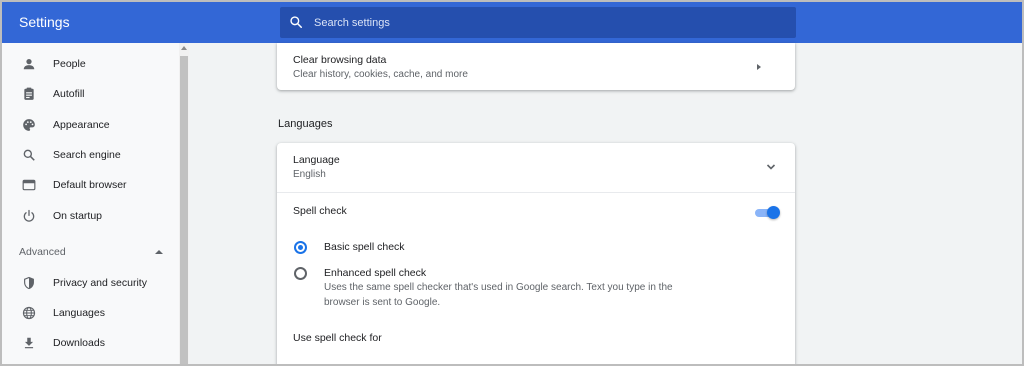 The image size is (1024, 366). I want to click on search-input, so click(544, 22).